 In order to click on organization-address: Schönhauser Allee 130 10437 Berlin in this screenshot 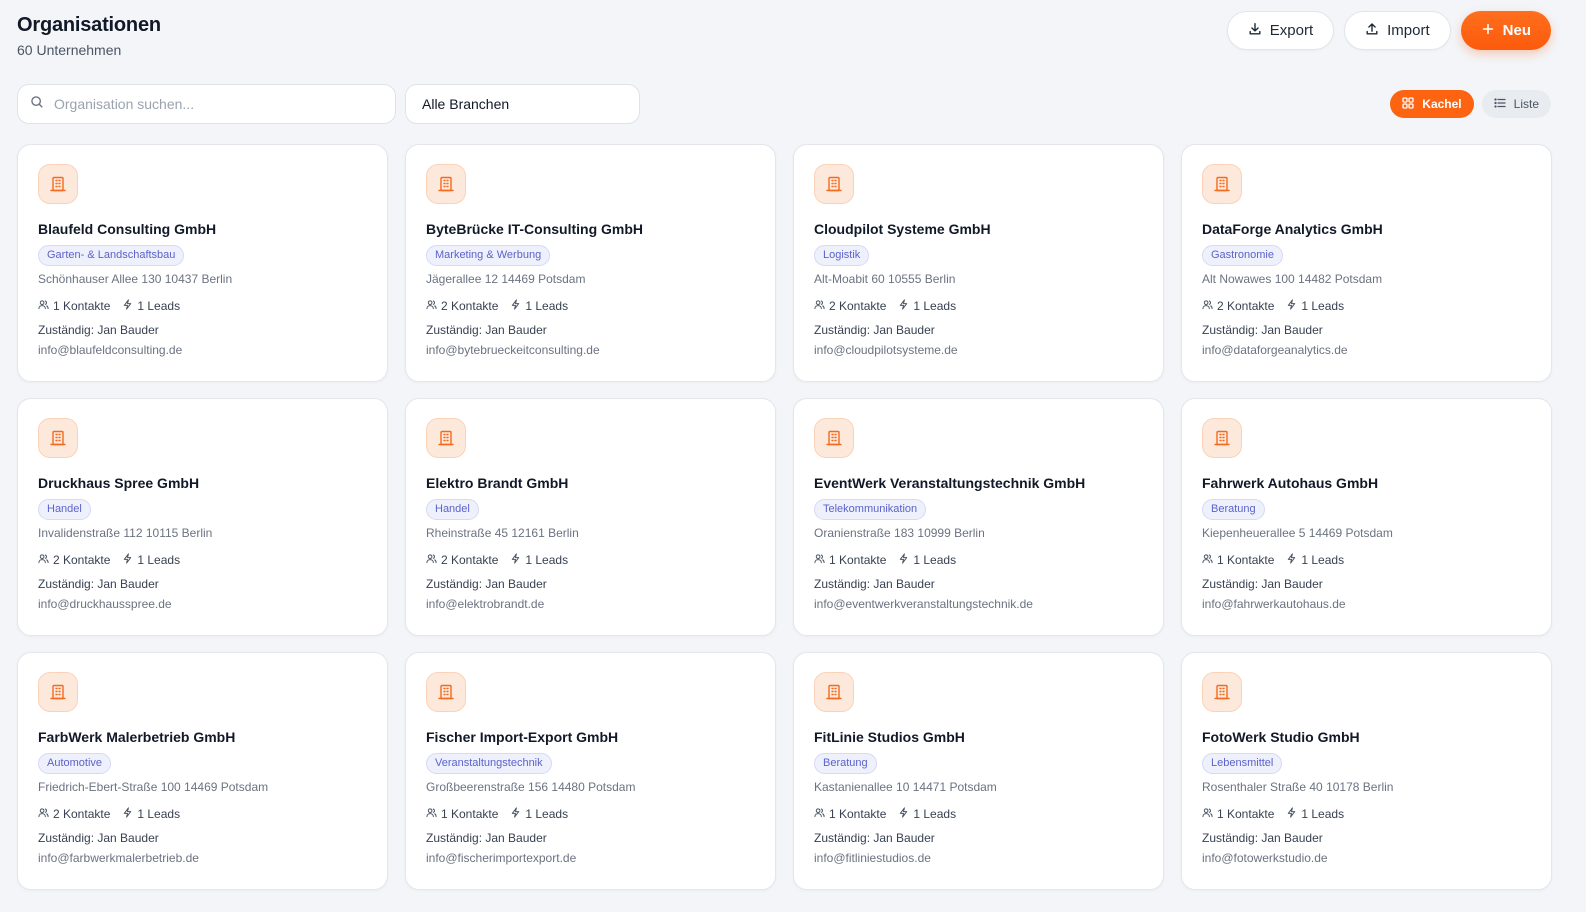, I will do `click(135, 279)`.